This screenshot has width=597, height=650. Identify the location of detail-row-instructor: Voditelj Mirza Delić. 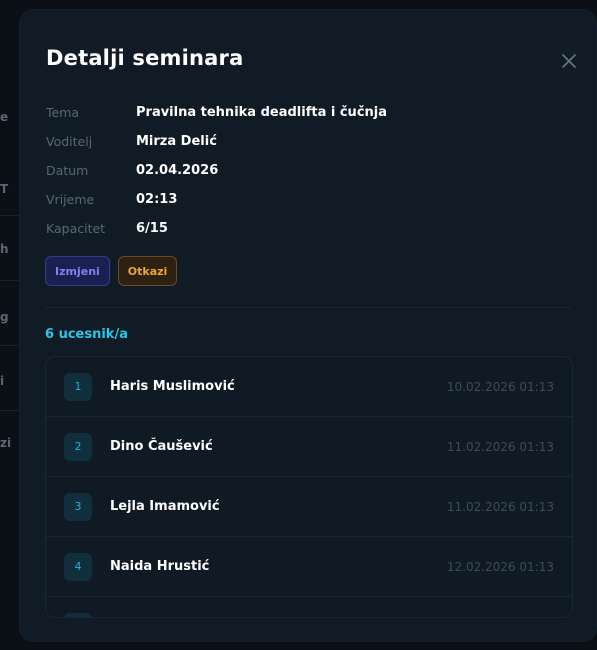
(216, 141).